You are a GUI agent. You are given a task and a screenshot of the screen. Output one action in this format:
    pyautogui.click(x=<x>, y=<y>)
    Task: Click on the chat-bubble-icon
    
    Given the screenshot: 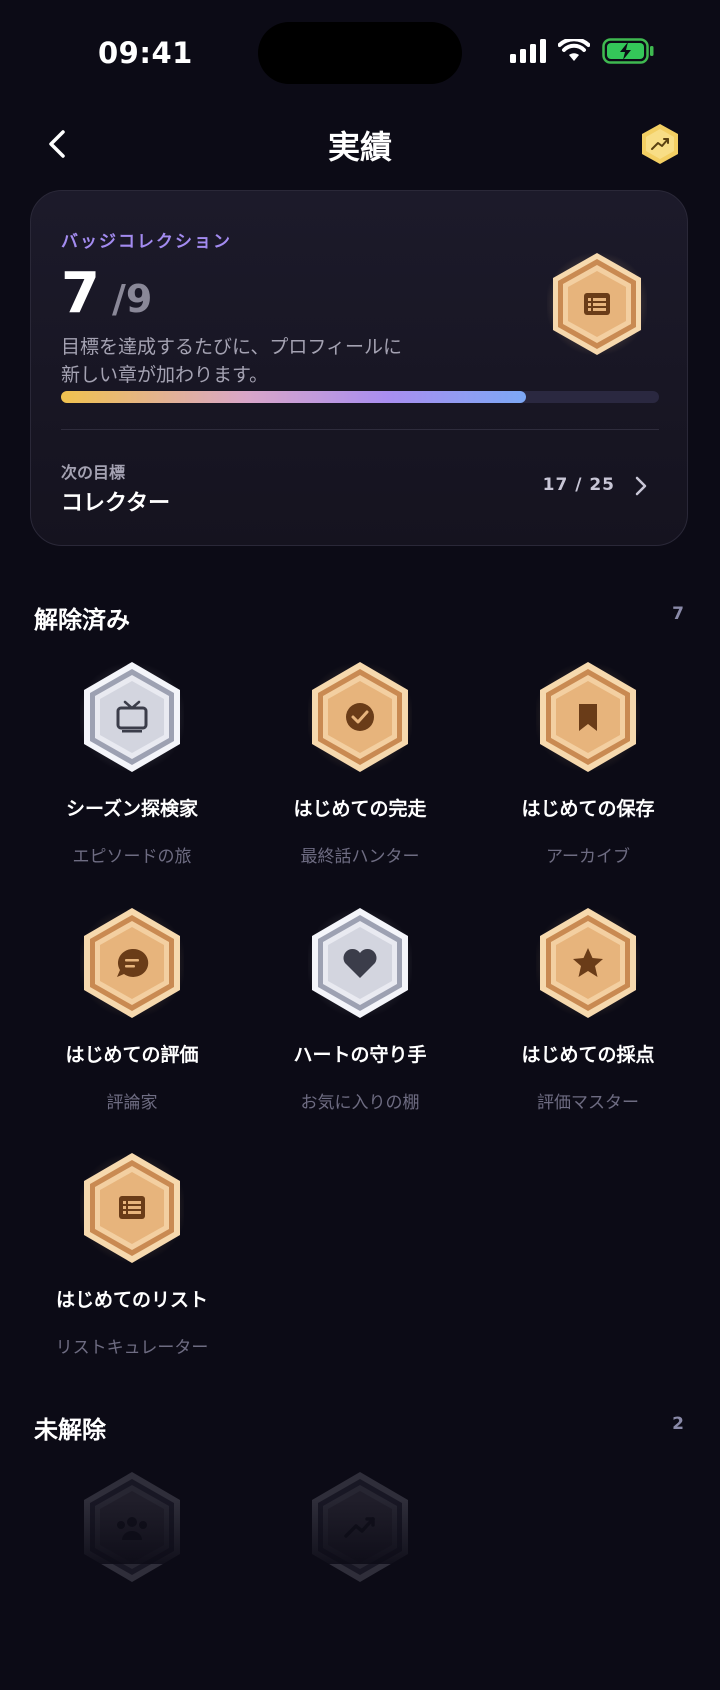 What is the action you would take?
    pyautogui.click(x=132, y=963)
    